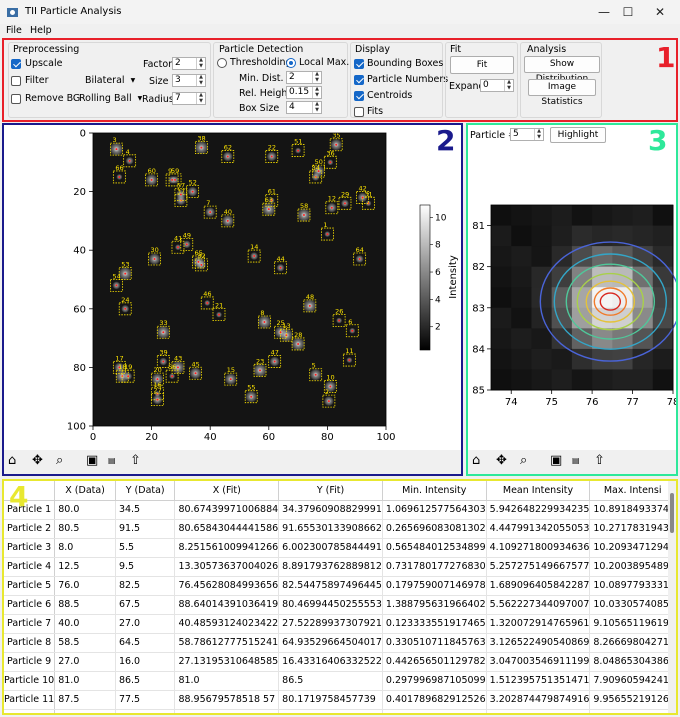 This screenshot has width=680, height=717. I want to click on table-cell: 58.5, so click(85, 643).